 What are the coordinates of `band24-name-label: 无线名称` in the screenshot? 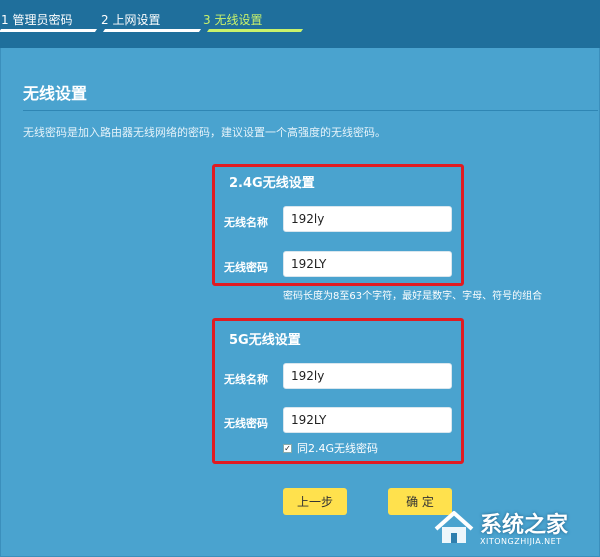 It's located at (246, 222).